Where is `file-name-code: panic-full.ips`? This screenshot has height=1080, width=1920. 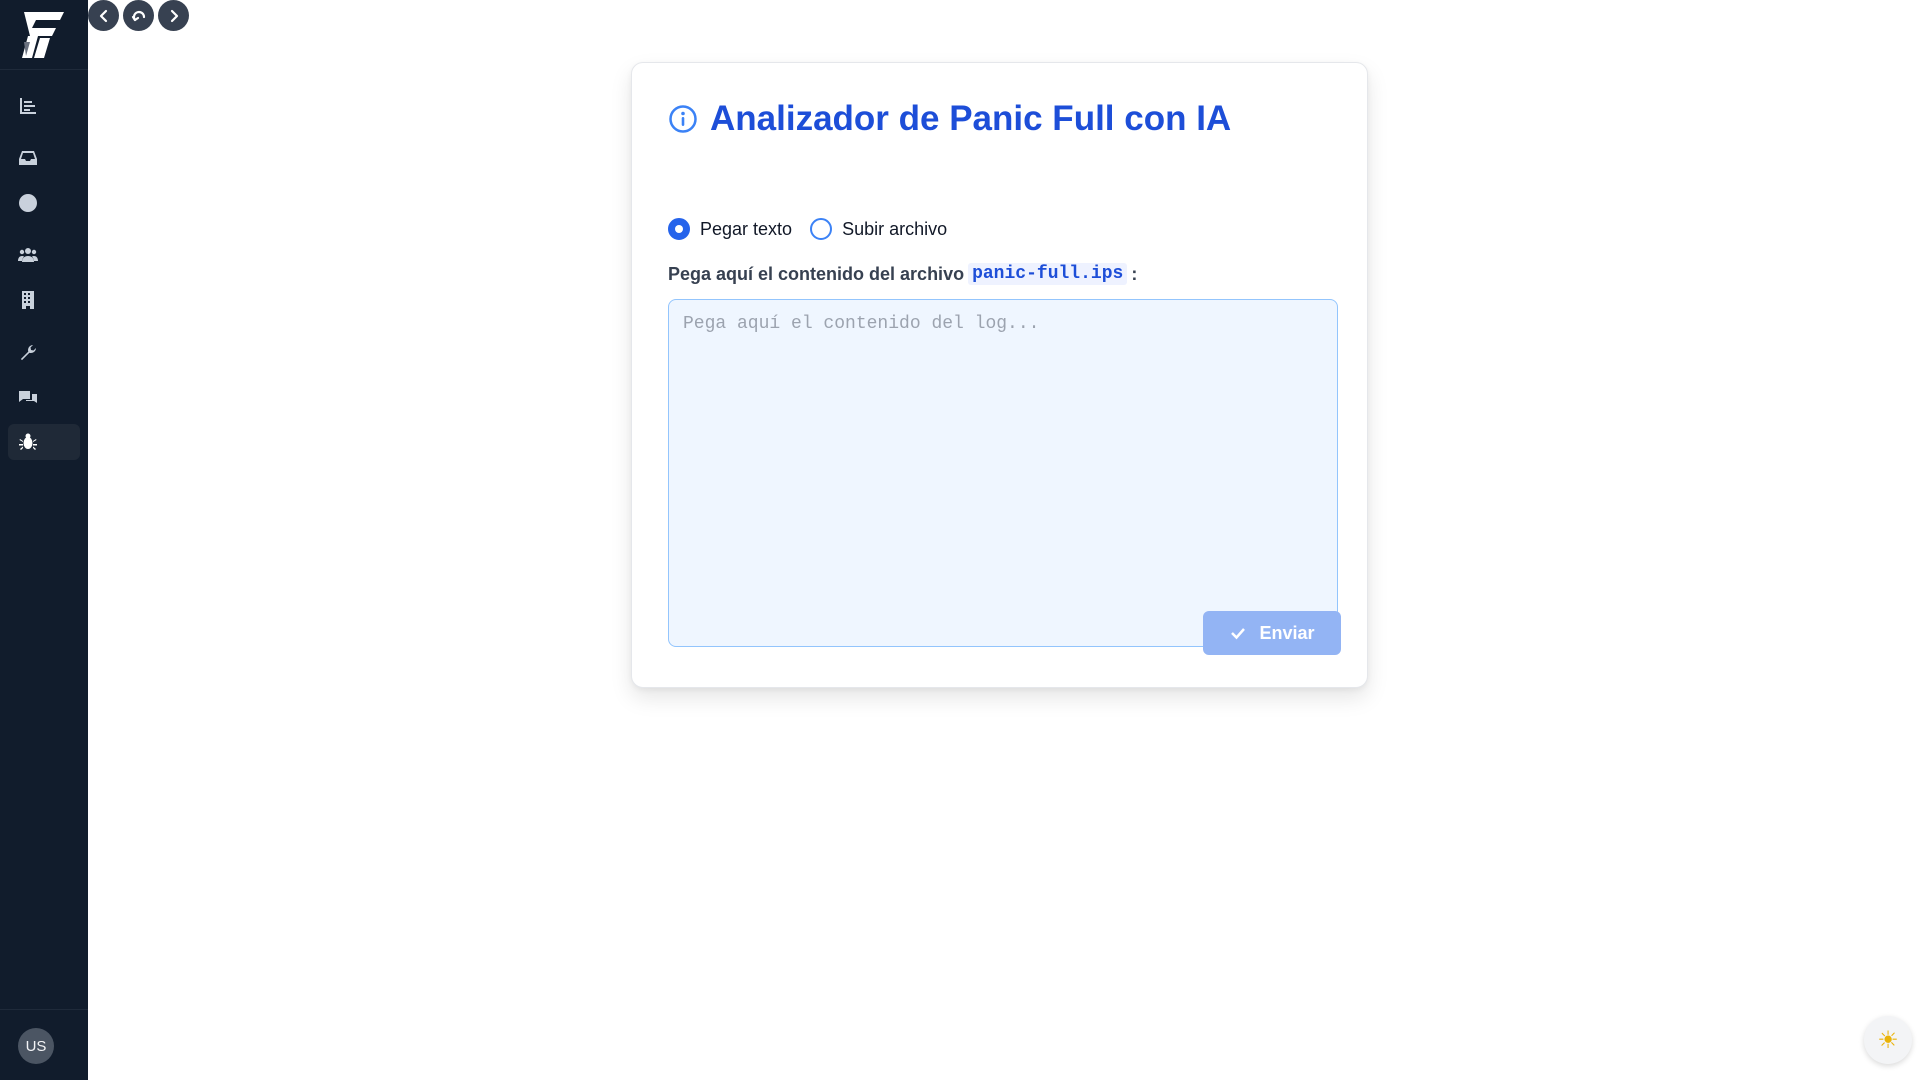 file-name-code: panic-full.ips is located at coordinates (1048, 274).